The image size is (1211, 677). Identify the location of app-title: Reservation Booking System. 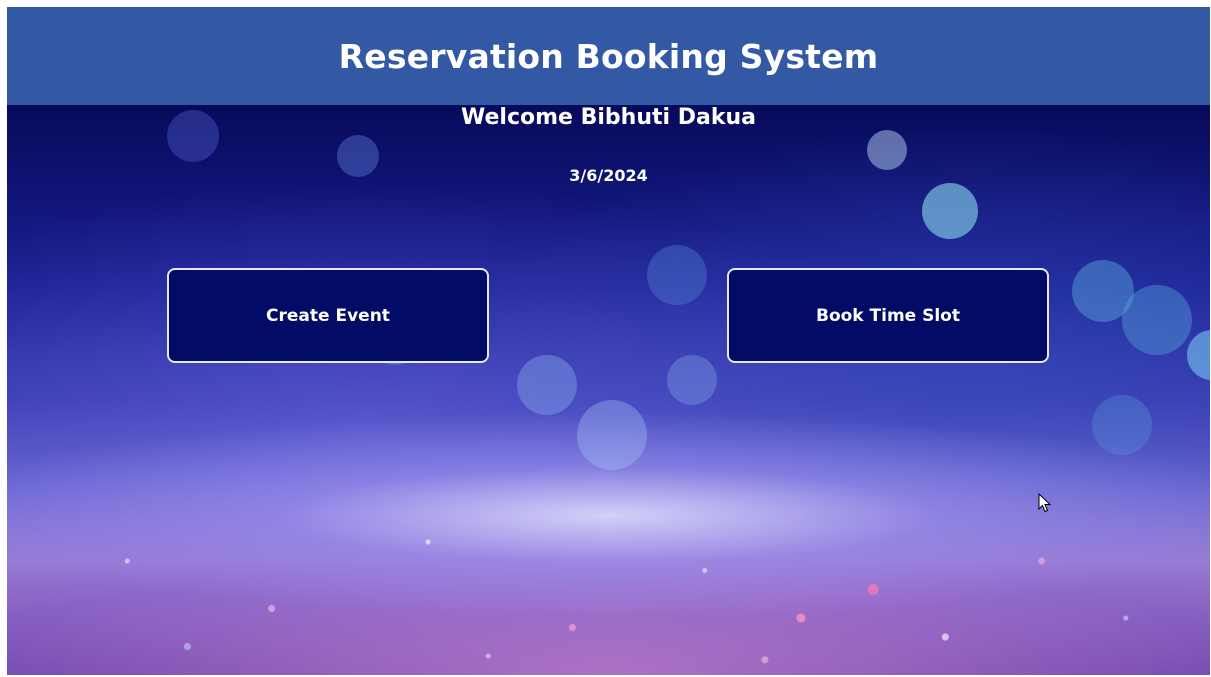
(608, 56).